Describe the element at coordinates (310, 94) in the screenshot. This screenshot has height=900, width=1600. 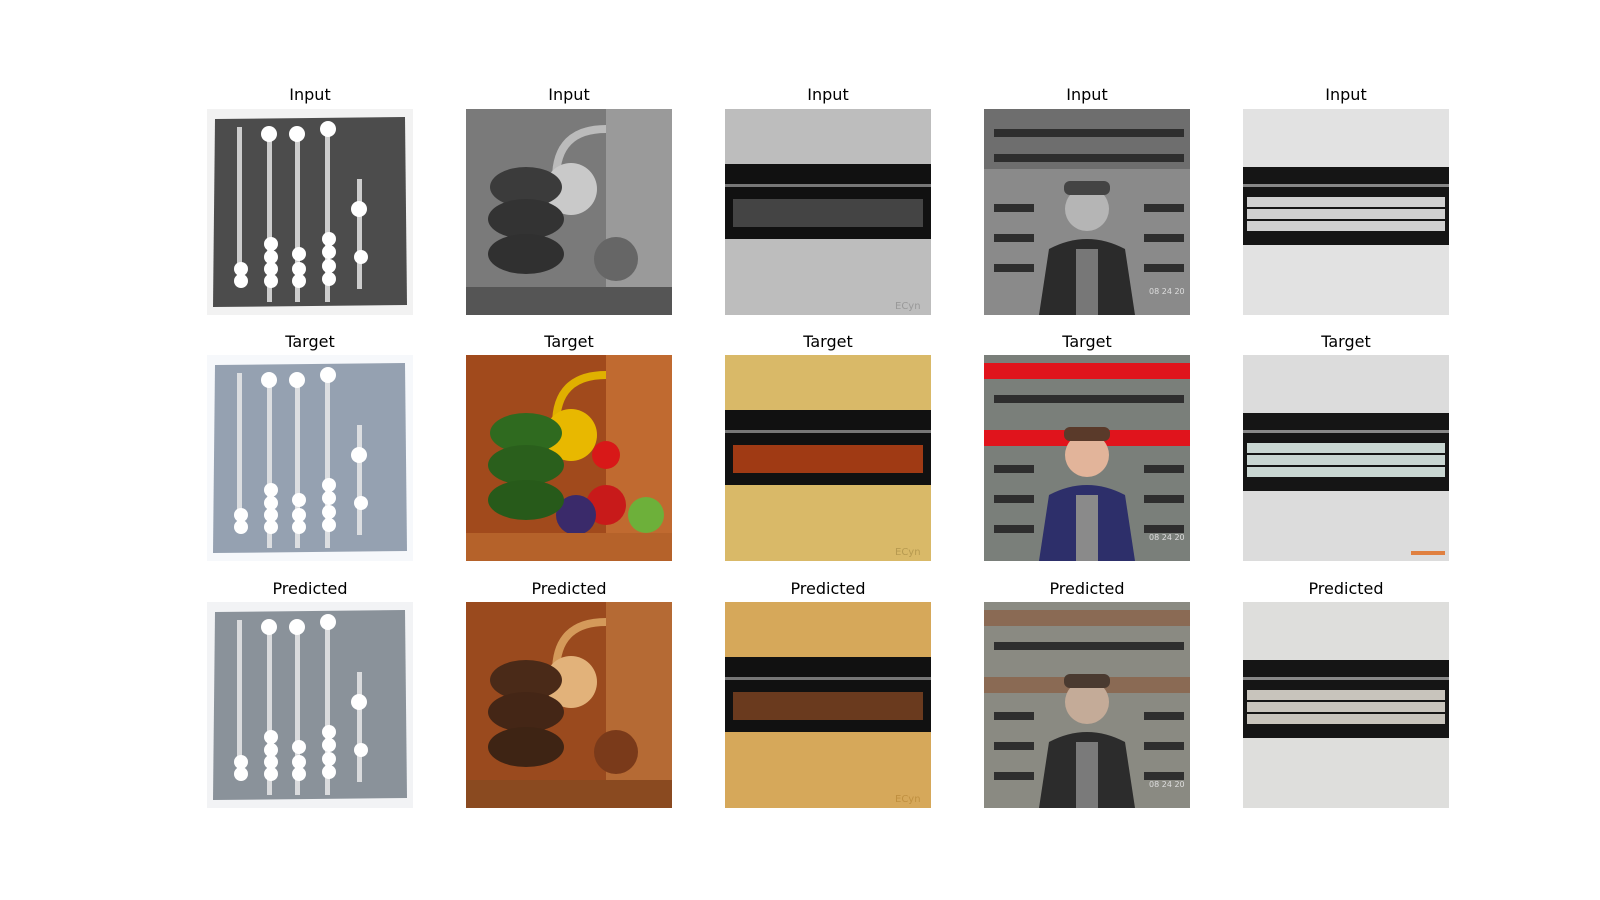
I see `caption-input-1: Input` at that location.